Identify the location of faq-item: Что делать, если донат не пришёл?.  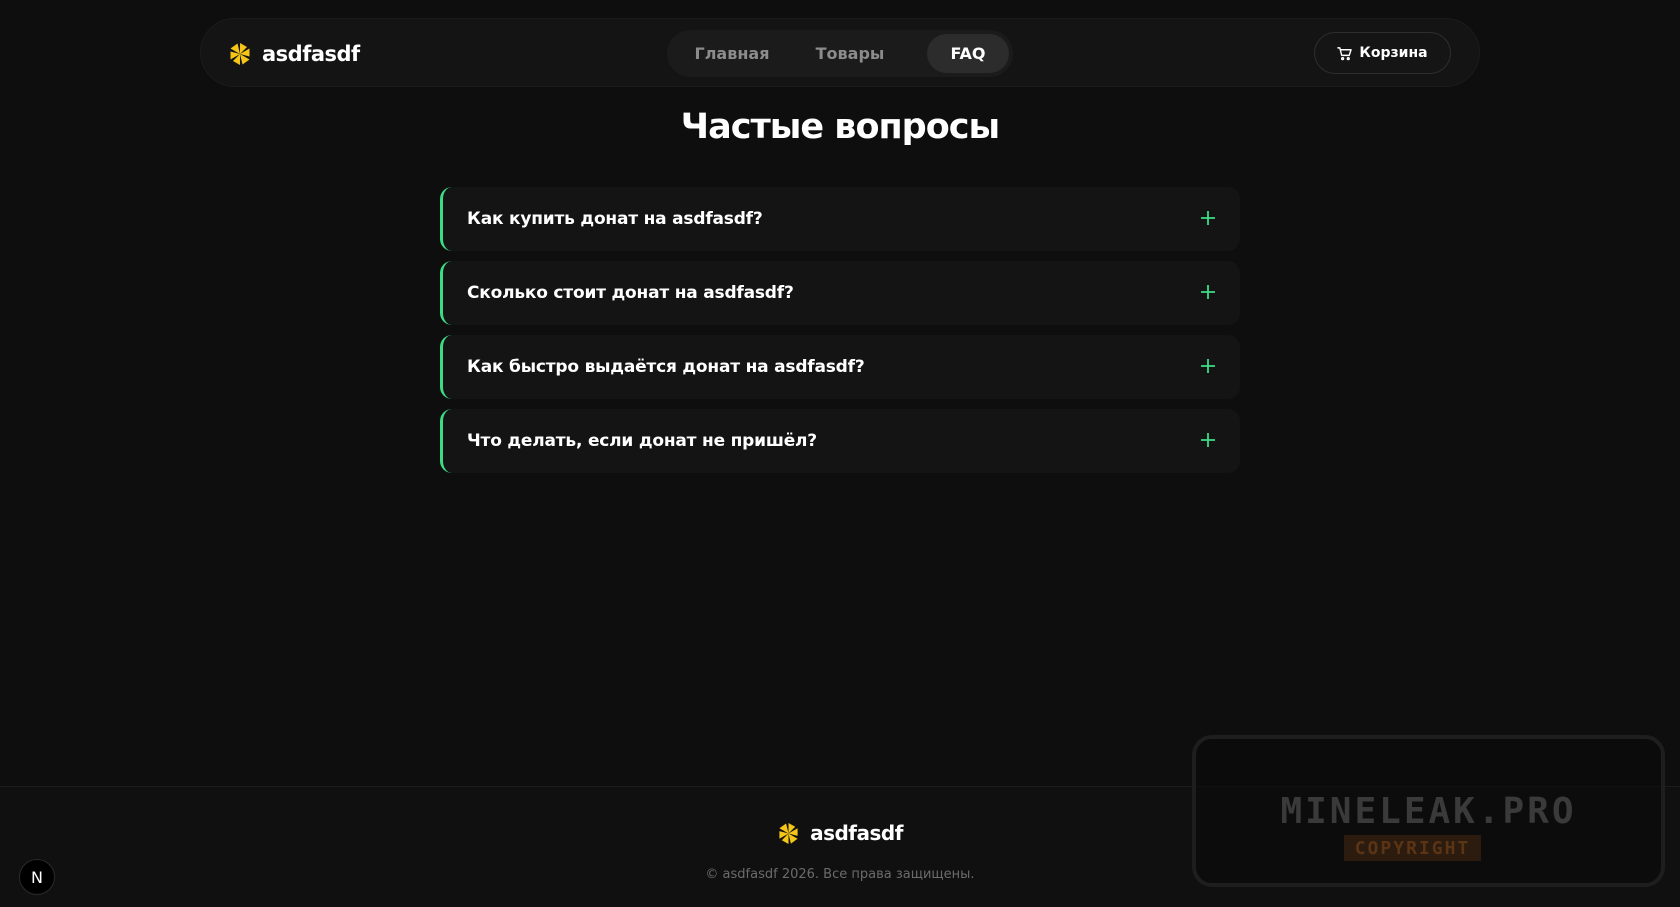
(840, 441).